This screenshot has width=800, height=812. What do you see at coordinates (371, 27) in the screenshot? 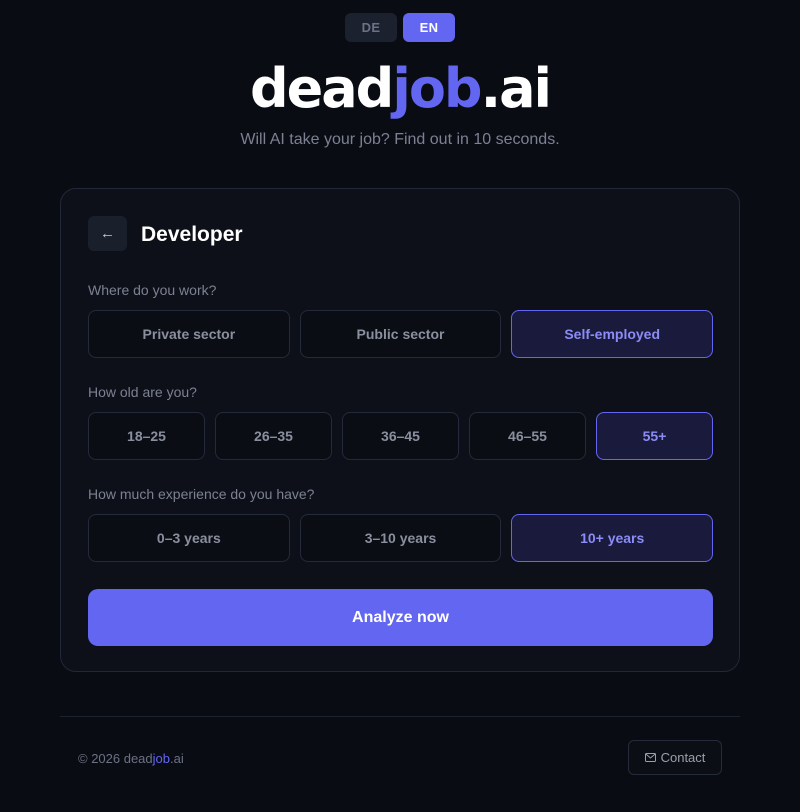
I see `language-de-button: DE` at bounding box center [371, 27].